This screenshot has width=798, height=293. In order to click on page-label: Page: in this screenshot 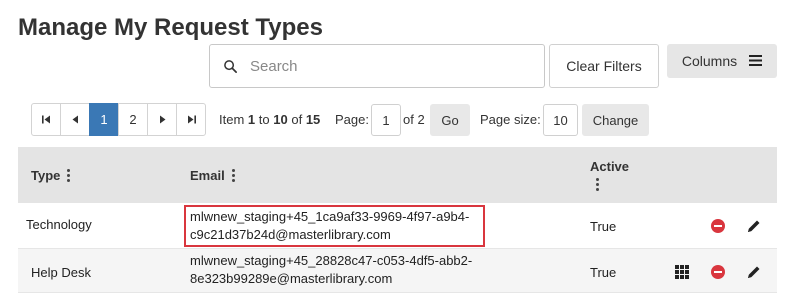, I will do `click(352, 119)`.